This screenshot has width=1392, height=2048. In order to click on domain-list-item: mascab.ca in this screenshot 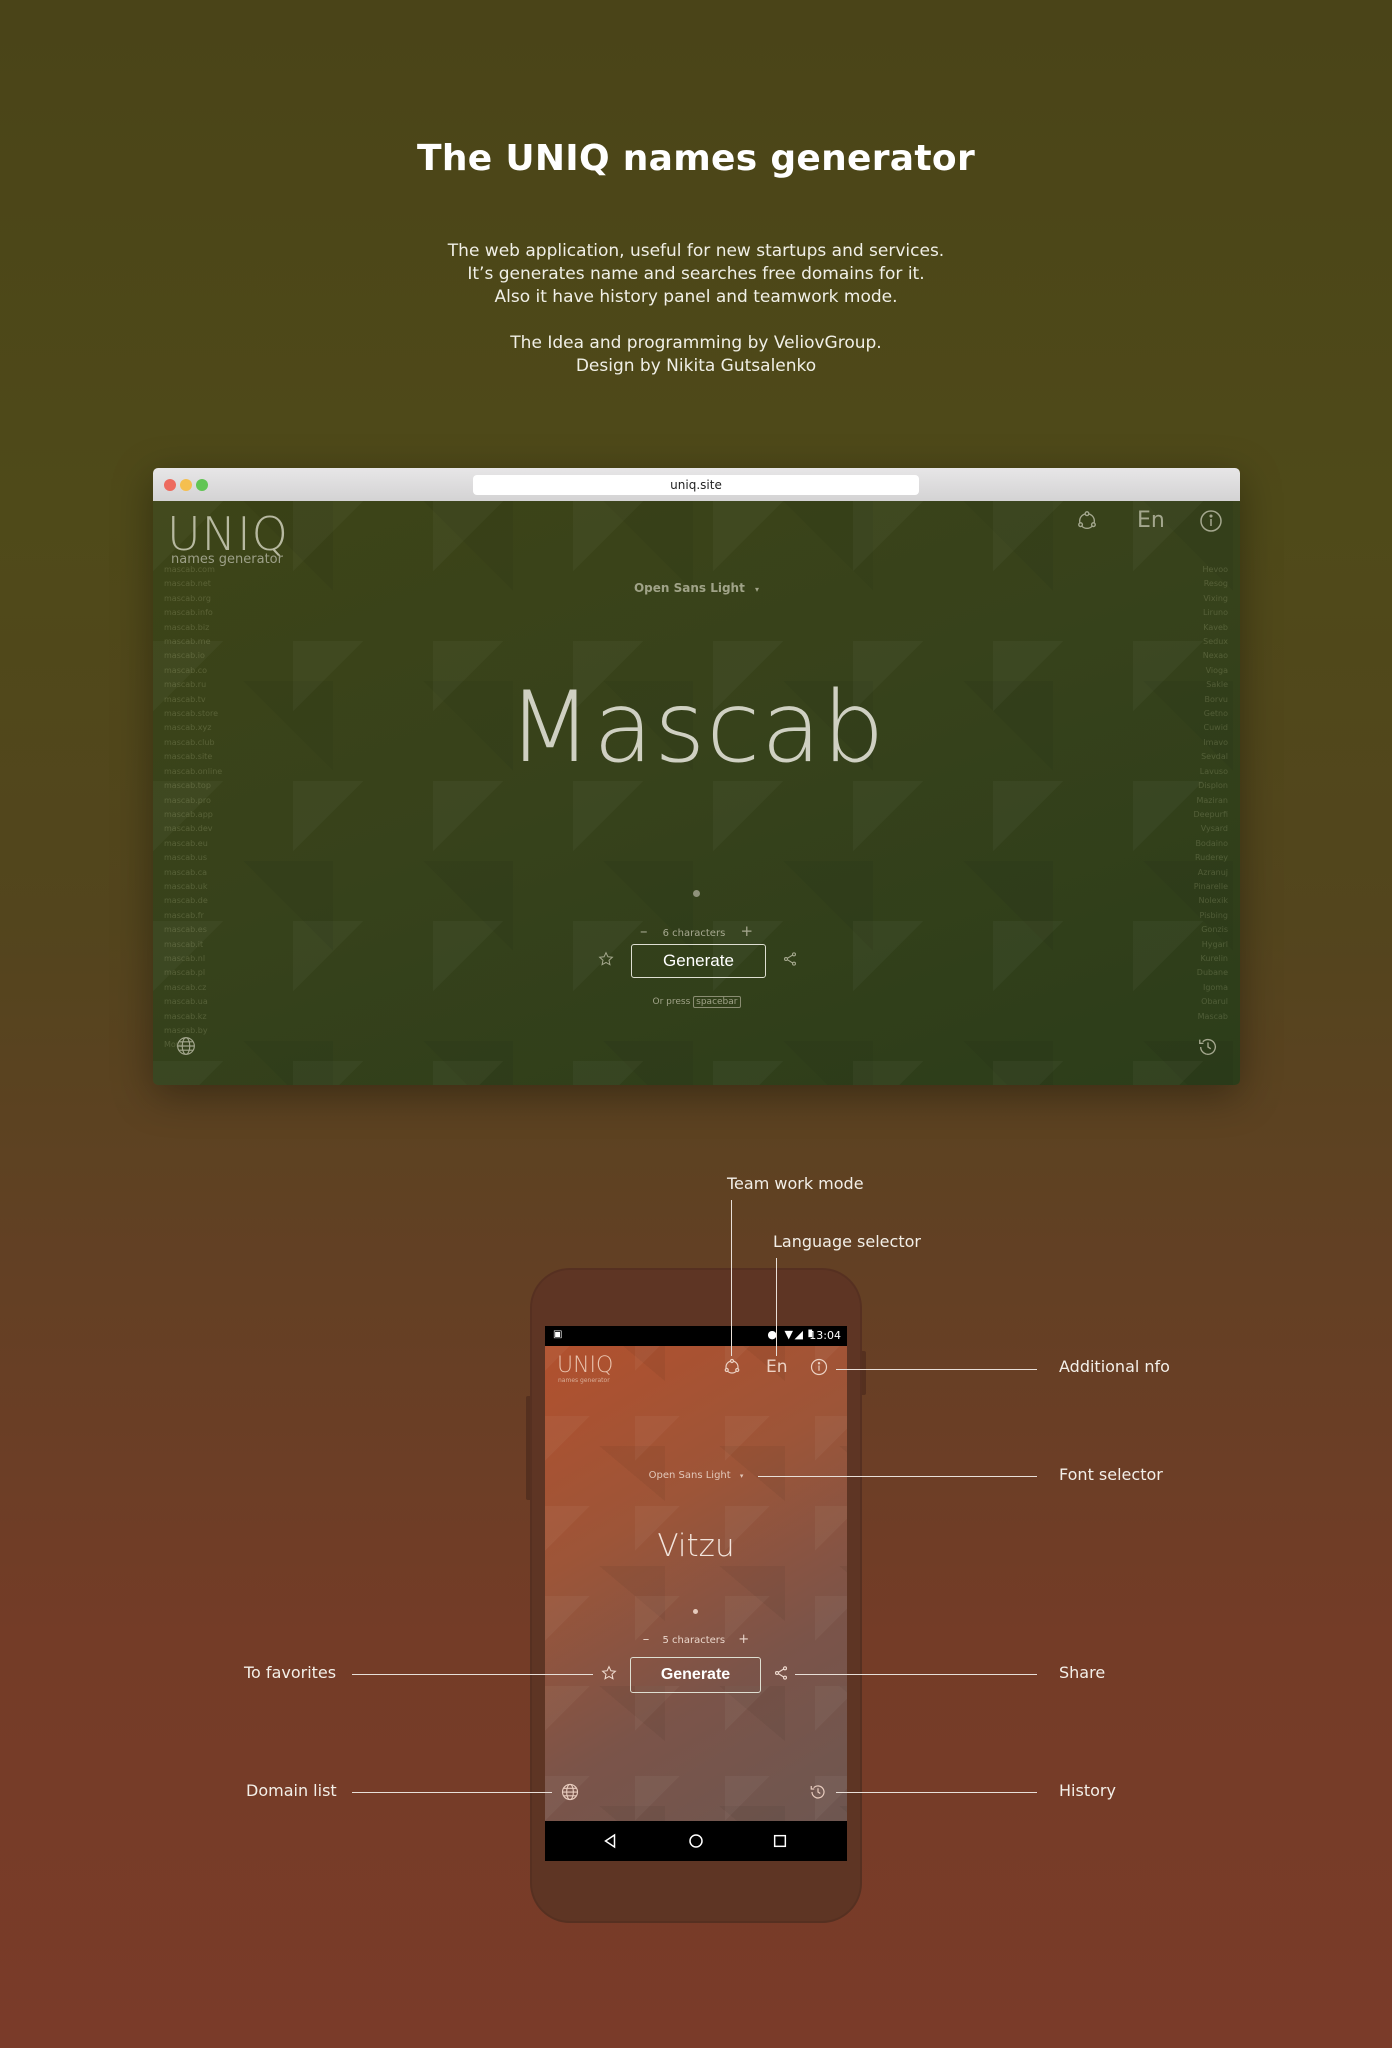, I will do `click(193, 873)`.